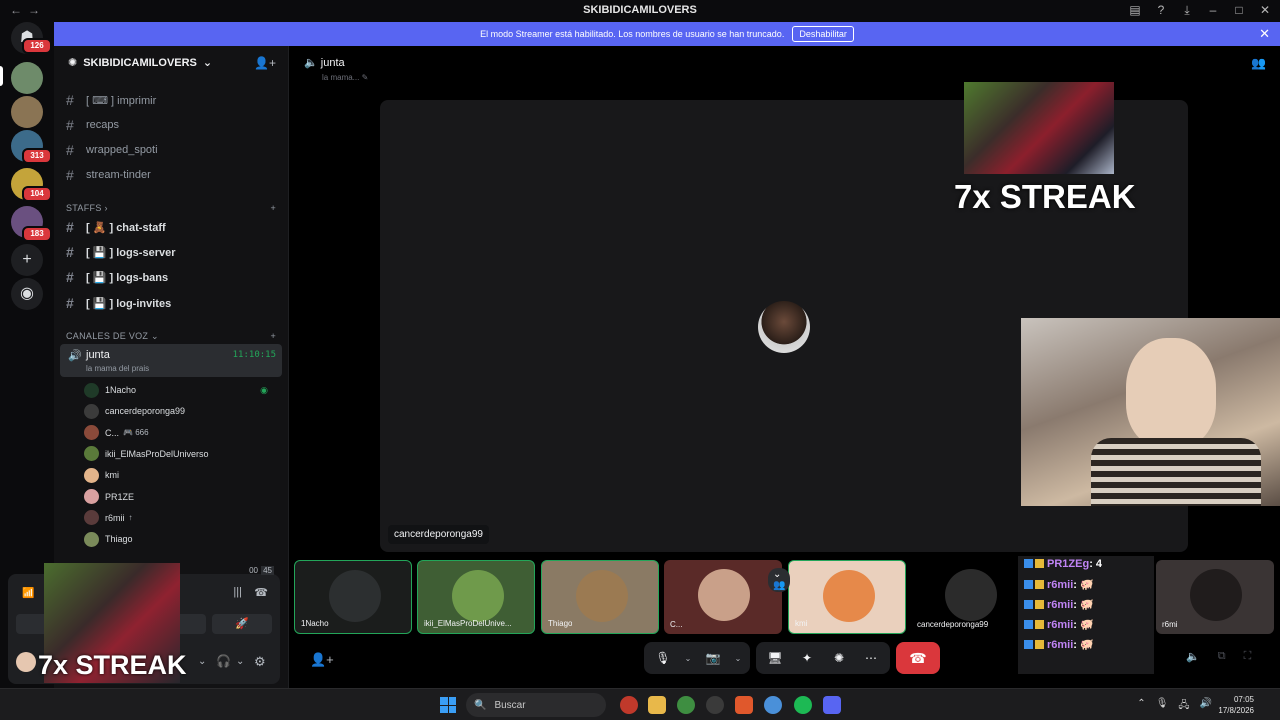 This screenshot has width=1280, height=720. I want to click on brave-icon, so click(744, 705).